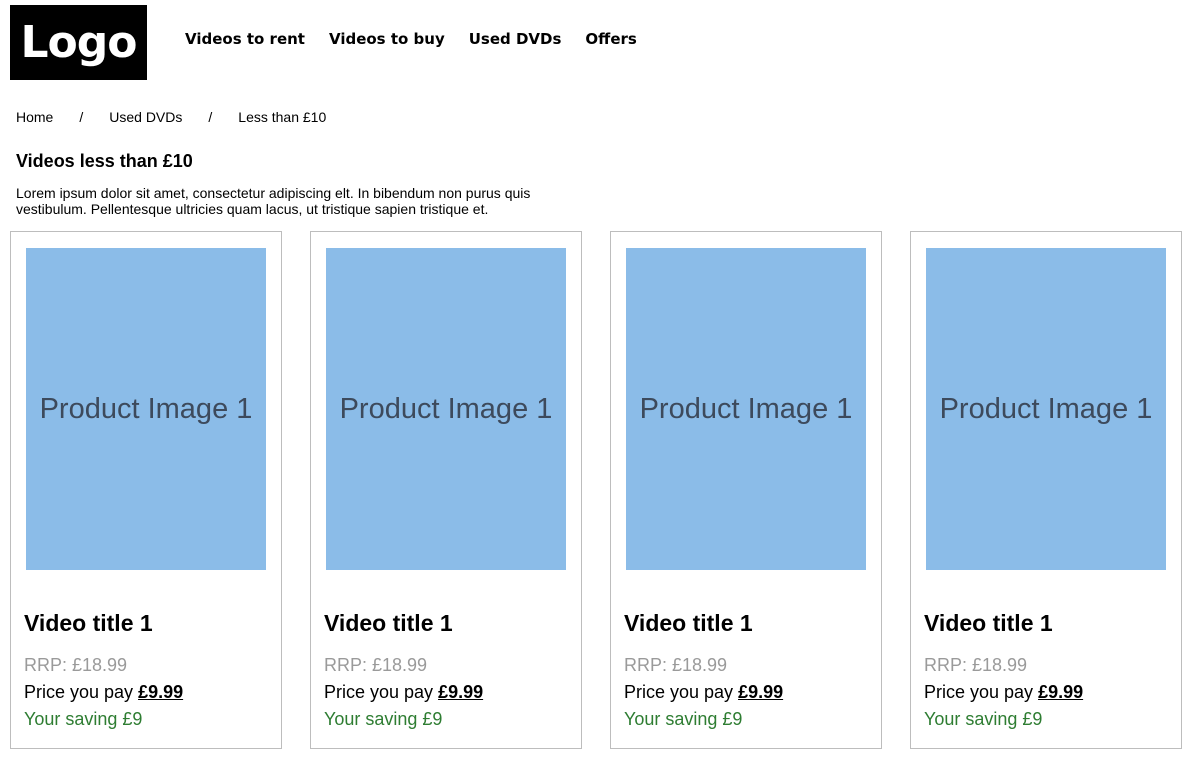 Image resolution: width=1200 pixels, height=761 pixels. I want to click on nav-used-dvds: Used DVDs, so click(515, 39).